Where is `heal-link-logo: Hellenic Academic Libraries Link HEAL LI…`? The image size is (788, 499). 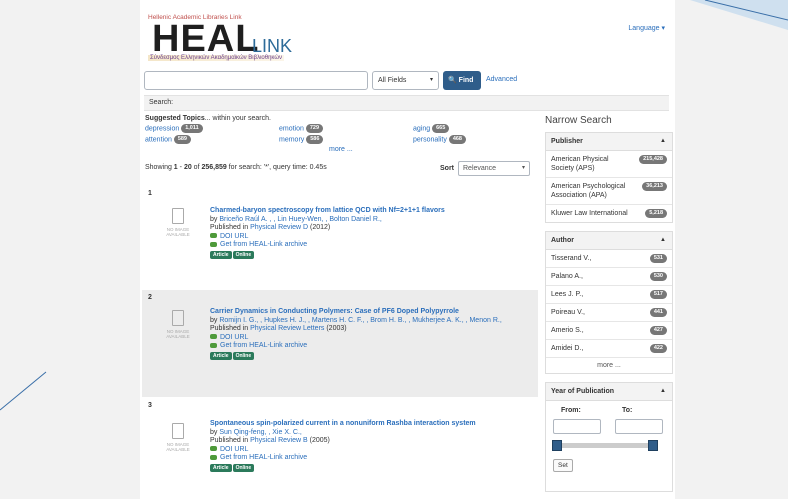 heal-link-logo: Hellenic Academic Libraries Link HEAL LI… is located at coordinates (233, 39).